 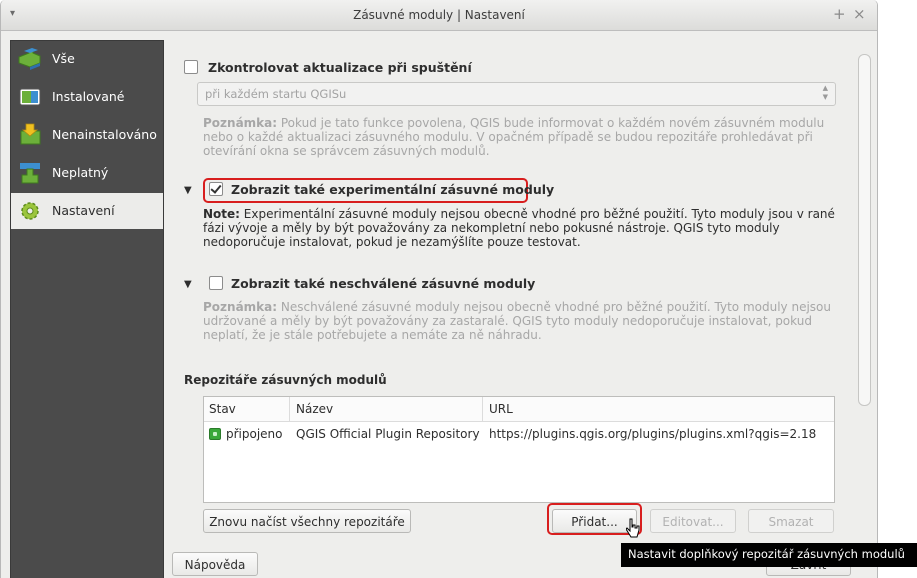 What do you see at coordinates (276, 94) in the screenshot?
I see `update-interval-value: při každém startu QGISu` at bounding box center [276, 94].